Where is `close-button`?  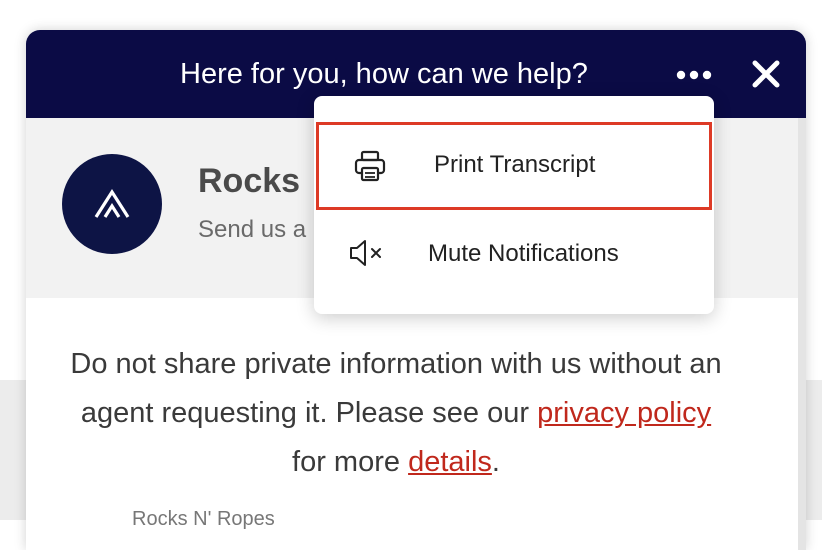
close-button is located at coordinates (766, 74).